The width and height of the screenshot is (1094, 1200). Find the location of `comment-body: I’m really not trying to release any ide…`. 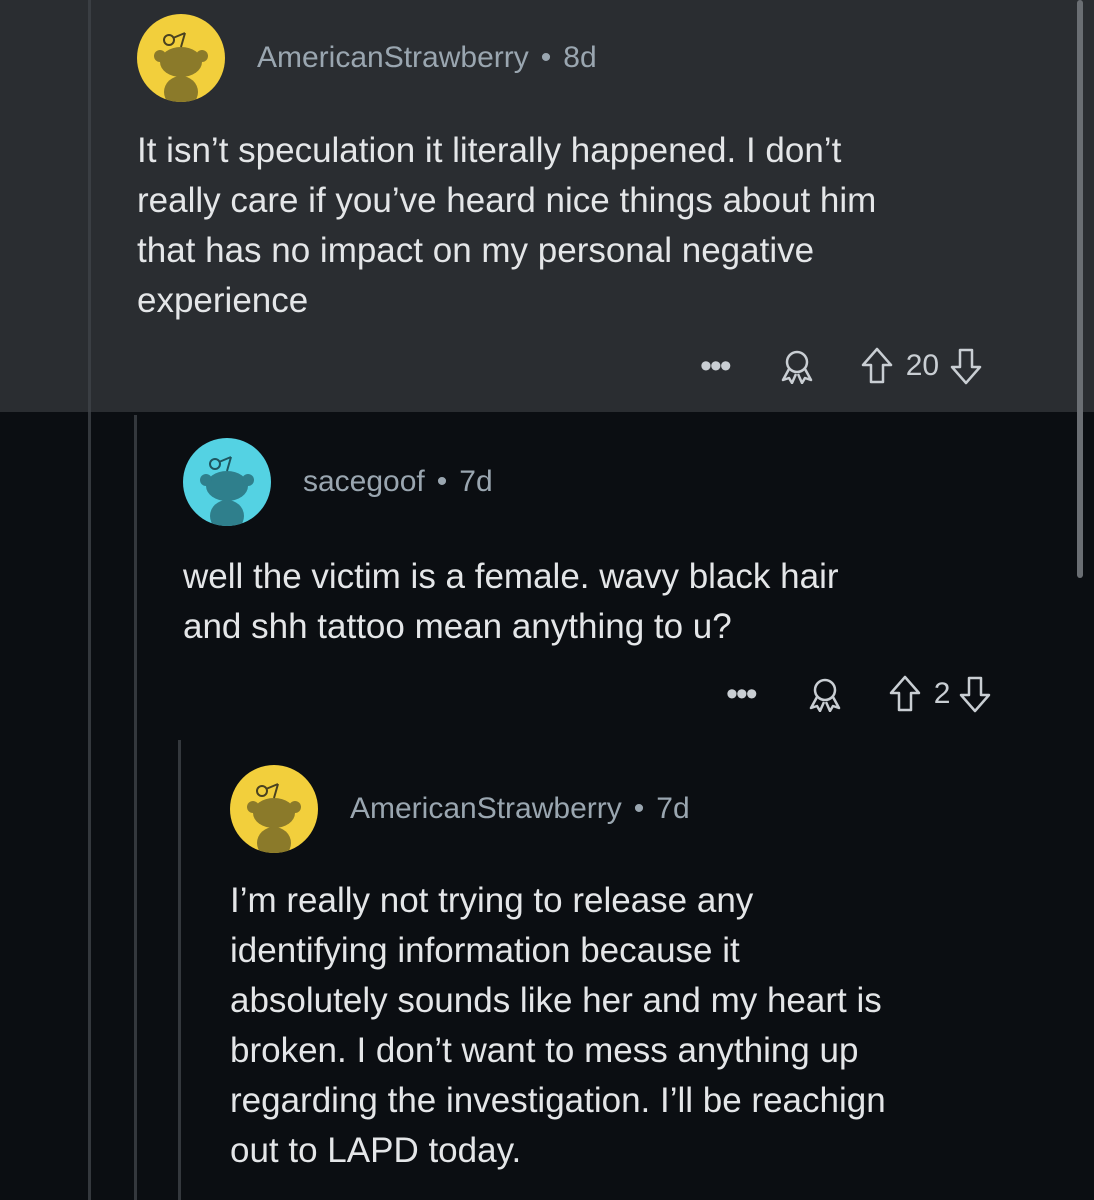

comment-body: I’m really not trying to release any ide… is located at coordinates (558, 1025).